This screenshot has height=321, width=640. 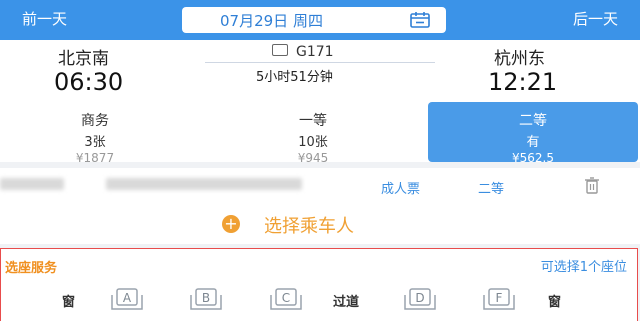 I want to click on passenger-id-redacted, so click(x=204, y=184).